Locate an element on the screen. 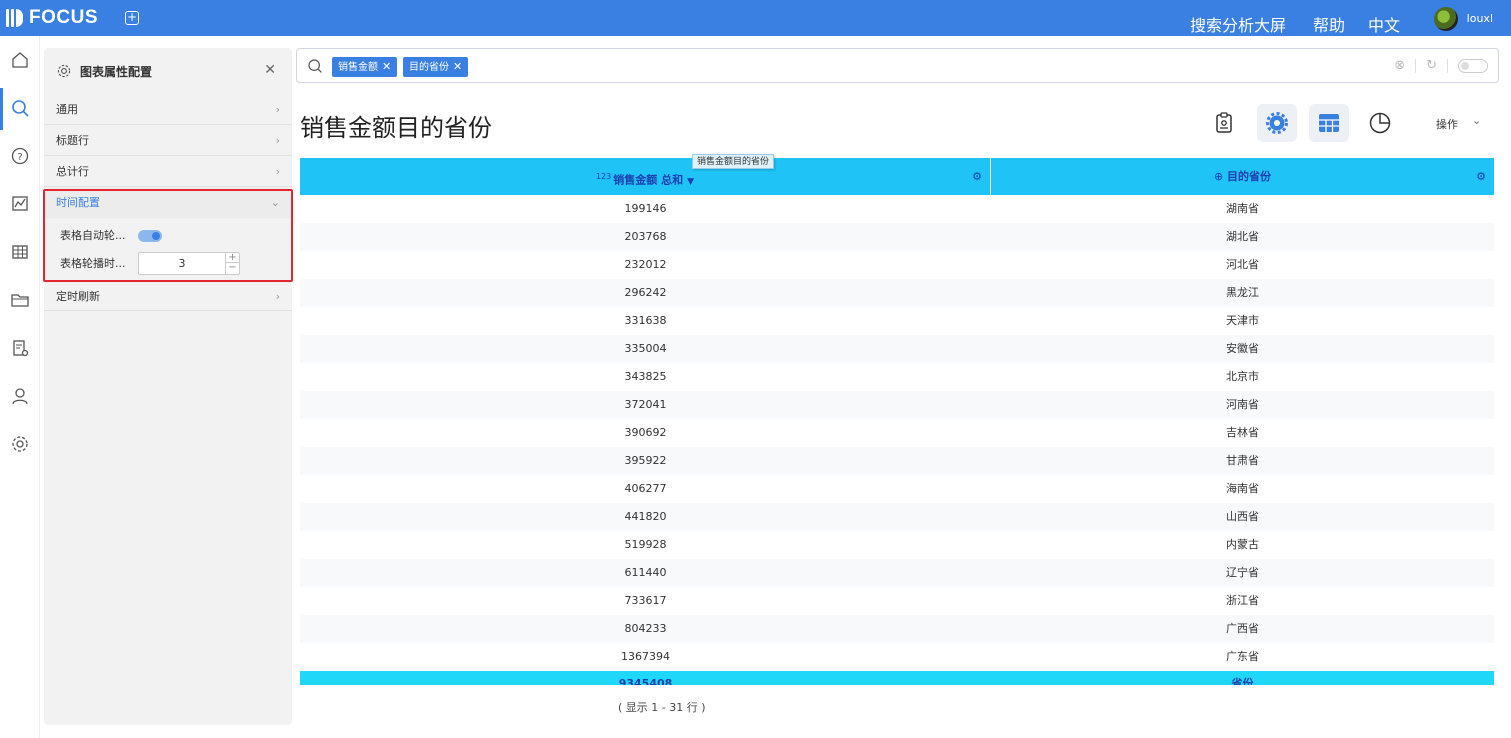  table-row: 611440 辽宁省 is located at coordinates (897, 573).